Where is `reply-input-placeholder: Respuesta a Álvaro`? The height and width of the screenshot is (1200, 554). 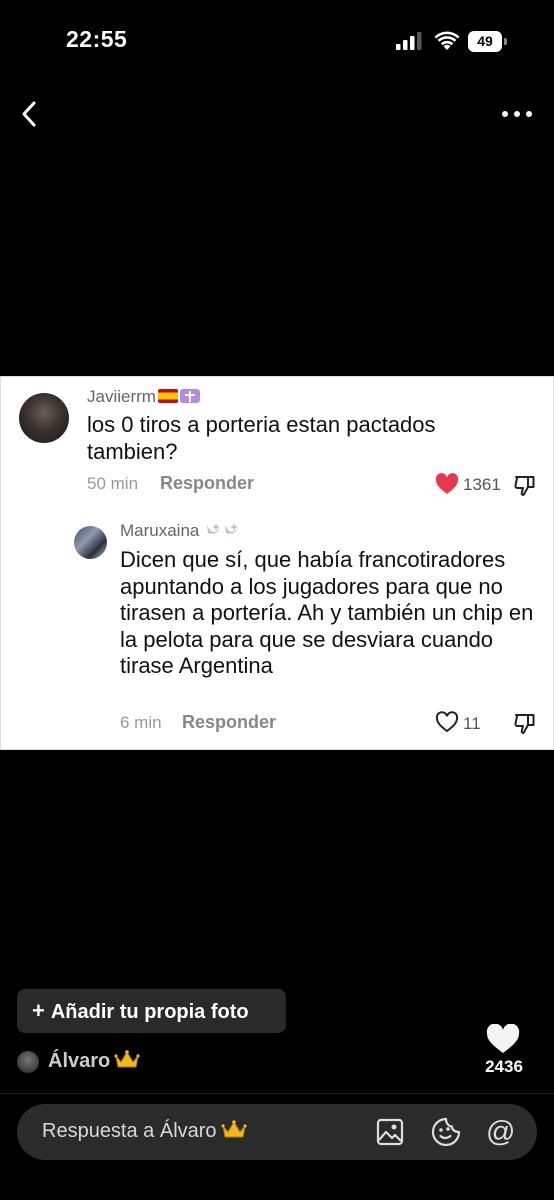 reply-input-placeholder: Respuesta a Álvaro is located at coordinates (144, 1131).